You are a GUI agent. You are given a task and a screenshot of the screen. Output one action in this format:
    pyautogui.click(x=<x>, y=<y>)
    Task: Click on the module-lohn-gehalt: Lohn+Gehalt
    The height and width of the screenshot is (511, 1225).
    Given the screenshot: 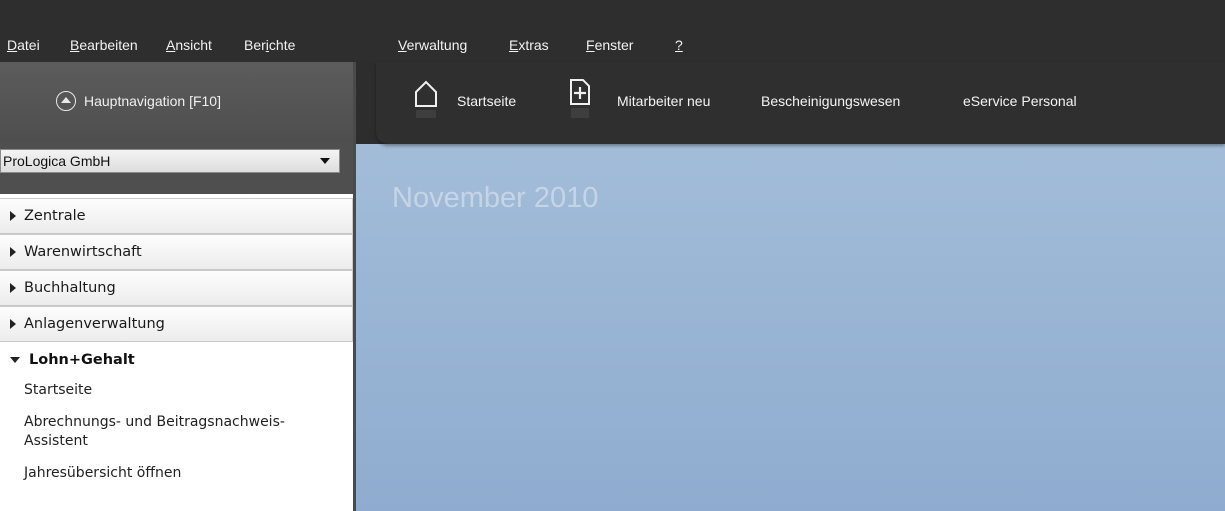 What is the action you would take?
    pyautogui.click(x=176, y=360)
    